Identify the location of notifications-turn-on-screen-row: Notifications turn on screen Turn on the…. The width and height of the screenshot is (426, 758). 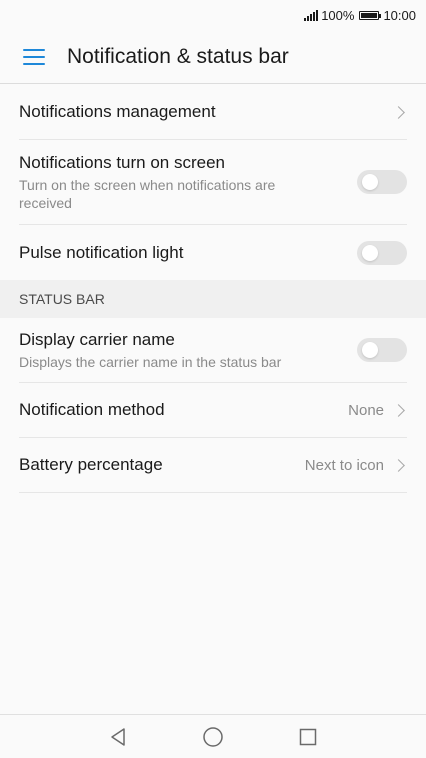
(213, 182).